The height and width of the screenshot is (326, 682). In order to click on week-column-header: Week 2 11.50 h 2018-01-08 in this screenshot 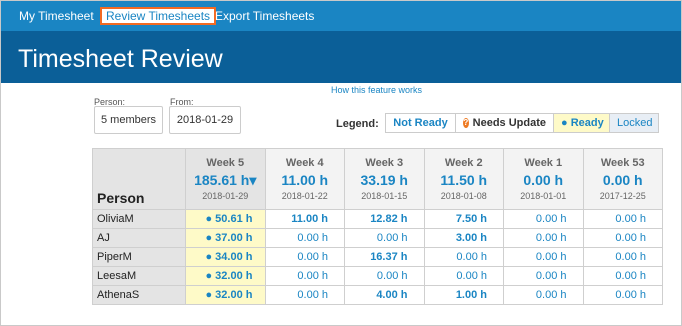, I will do `click(463, 179)`.